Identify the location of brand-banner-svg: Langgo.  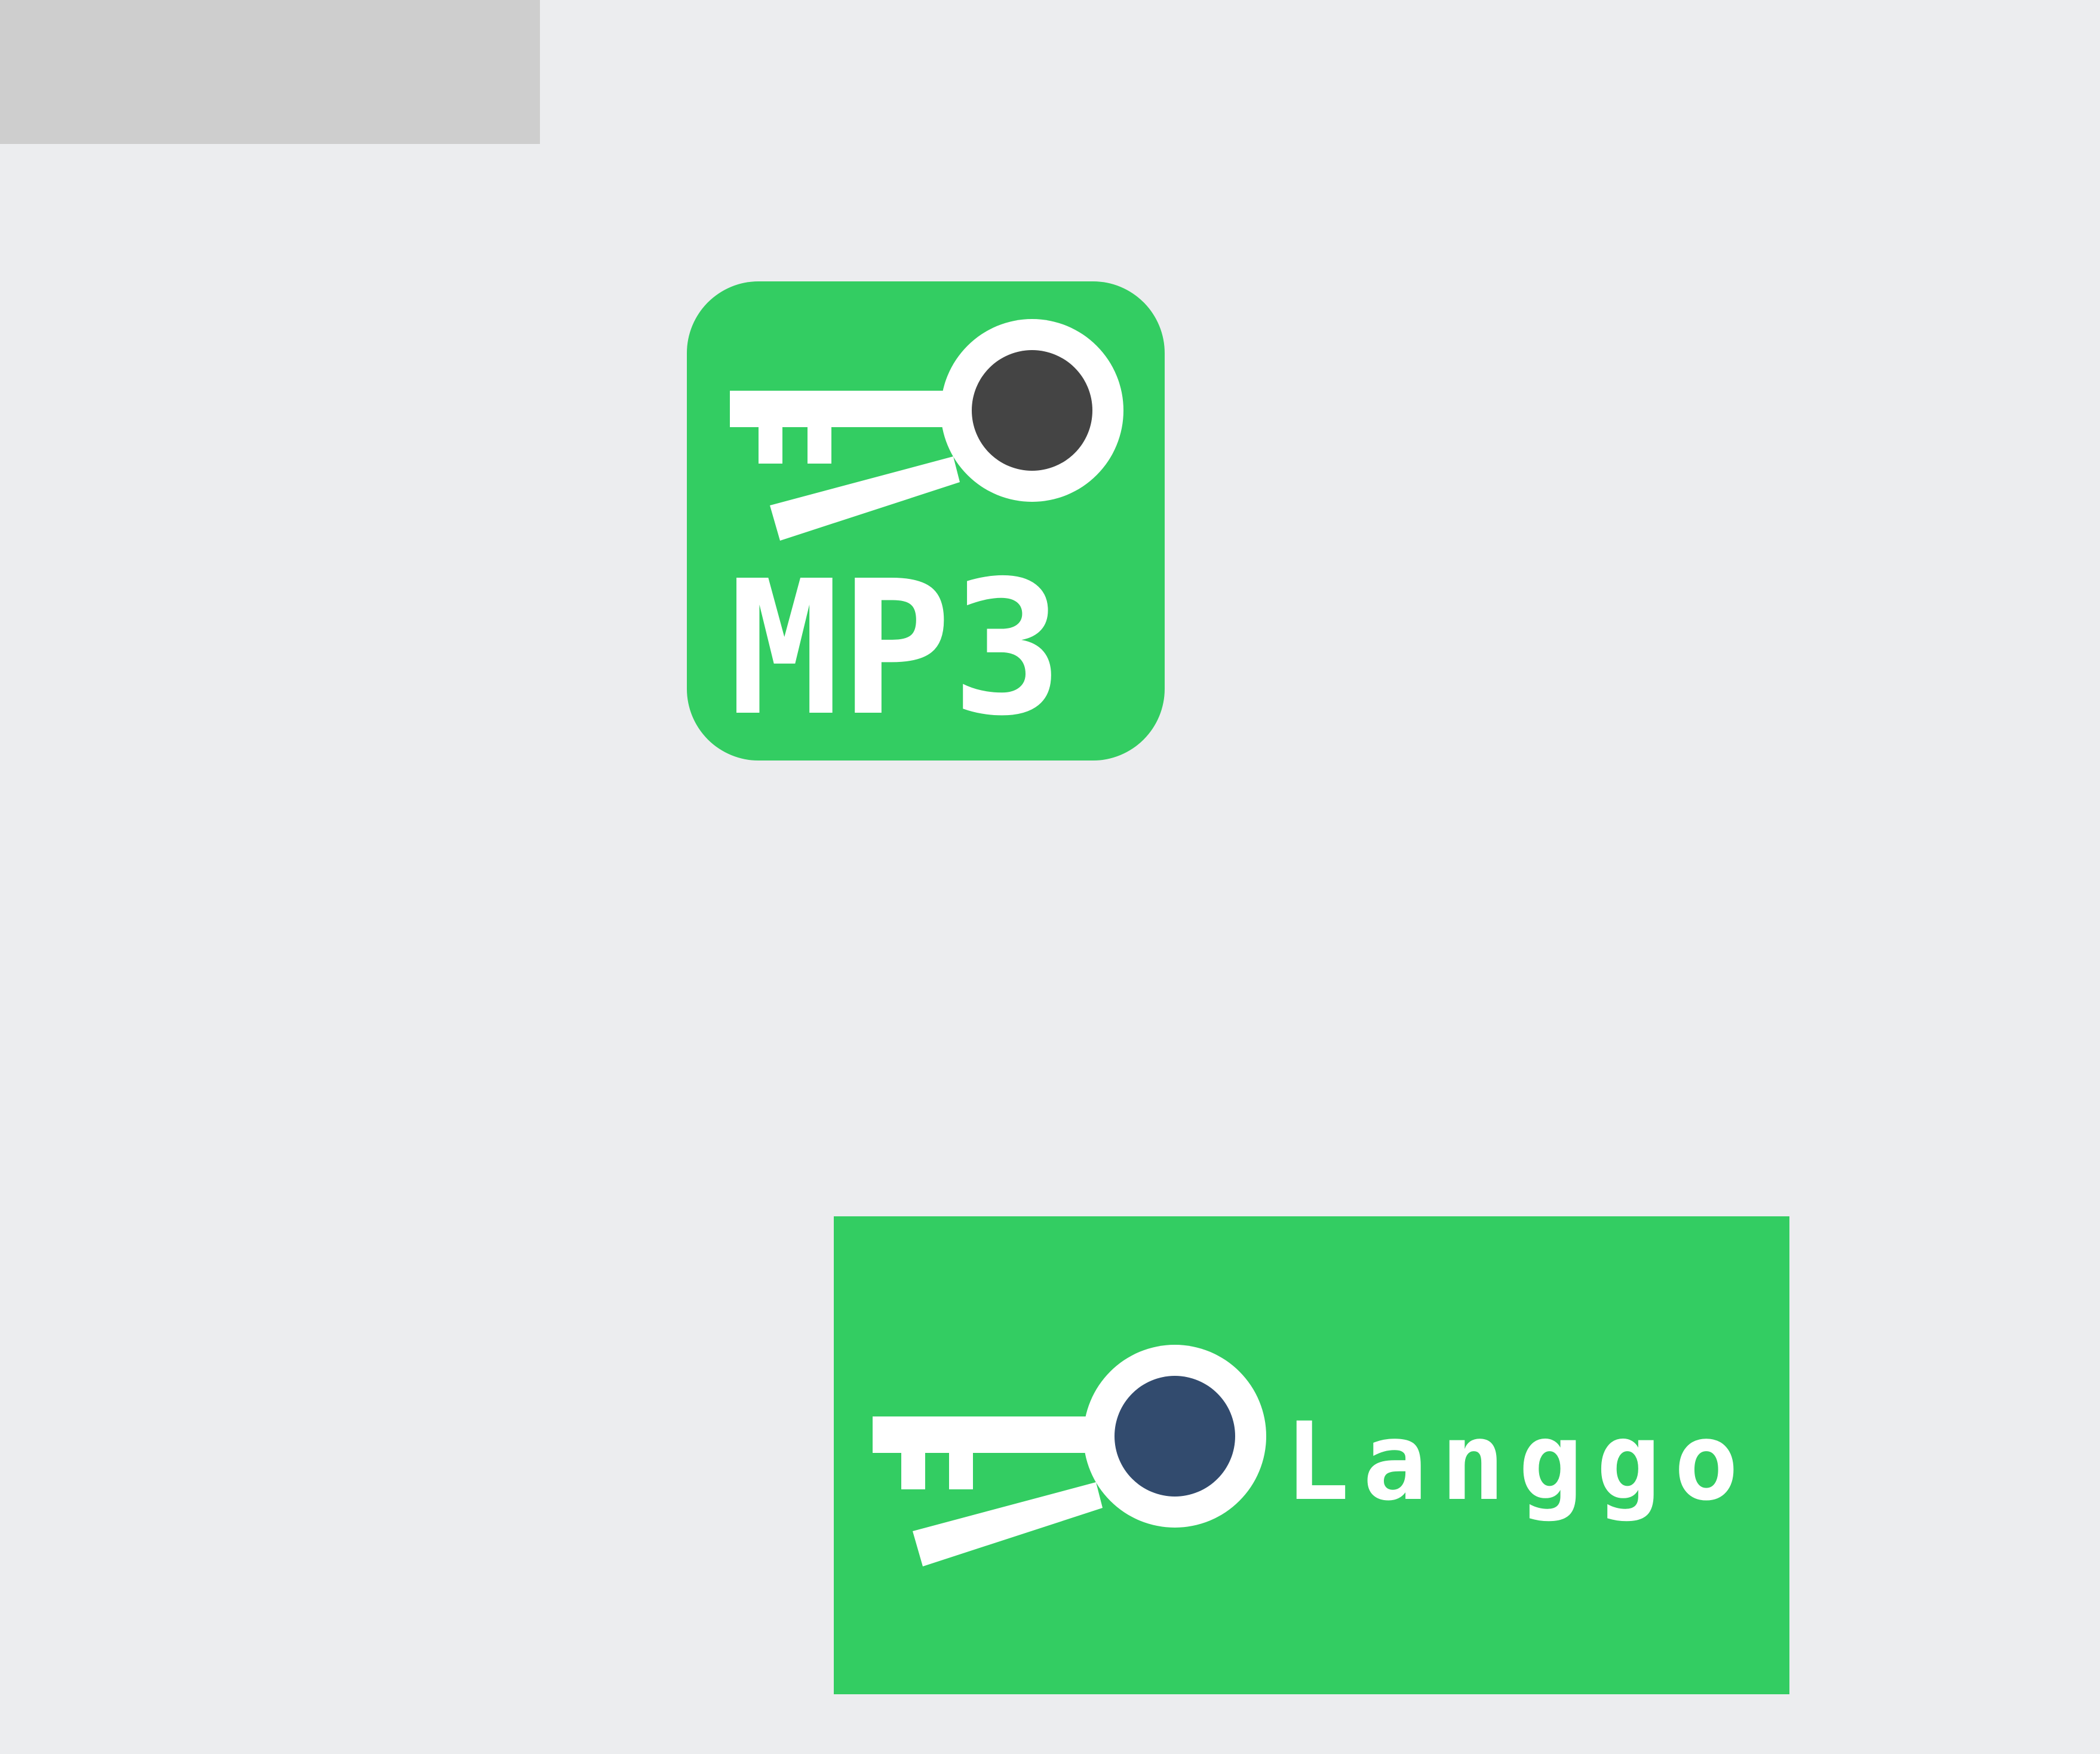
(1306, 1455).